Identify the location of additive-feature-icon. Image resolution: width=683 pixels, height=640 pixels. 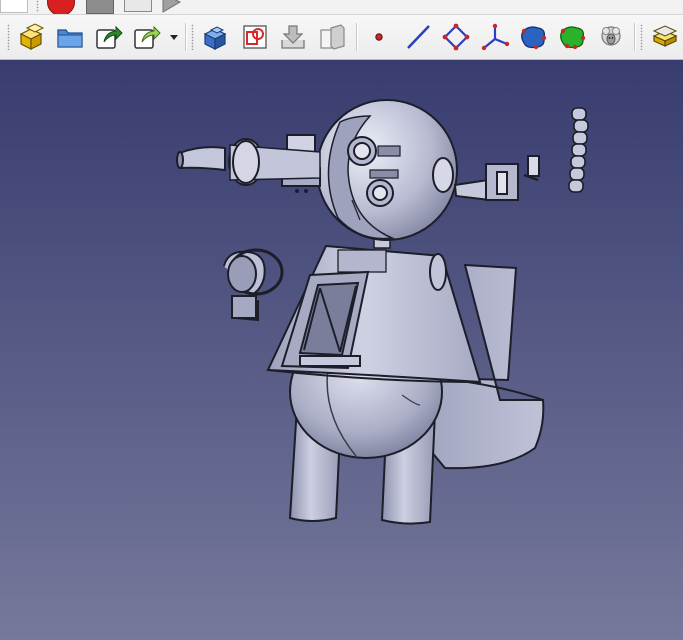
(665, 37).